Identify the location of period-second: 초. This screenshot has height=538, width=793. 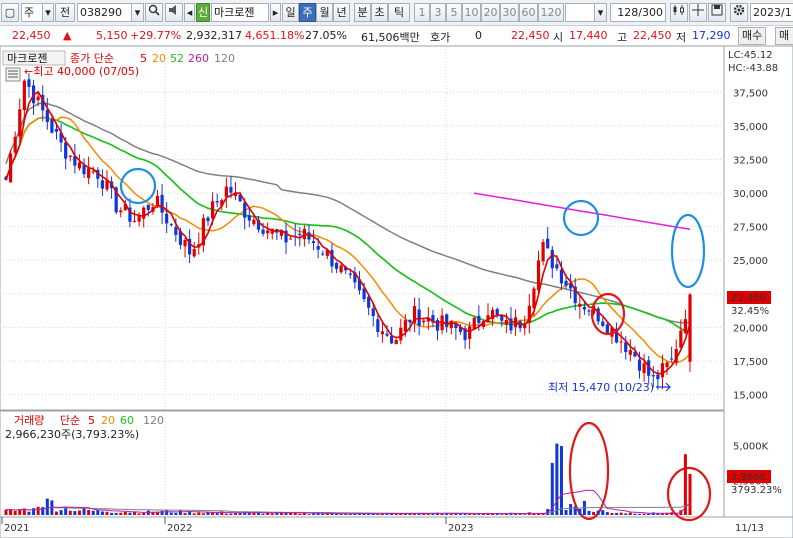
(379, 12).